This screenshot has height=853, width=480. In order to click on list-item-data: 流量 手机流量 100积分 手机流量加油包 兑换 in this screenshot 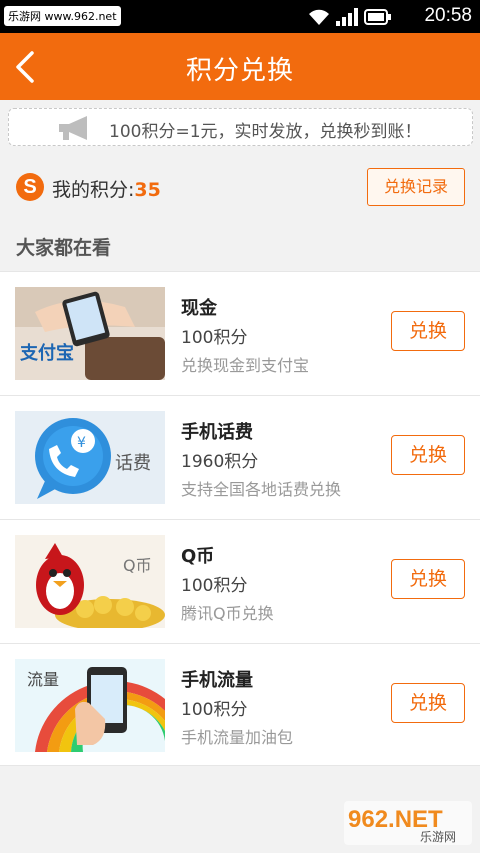, I will do `click(240, 706)`.